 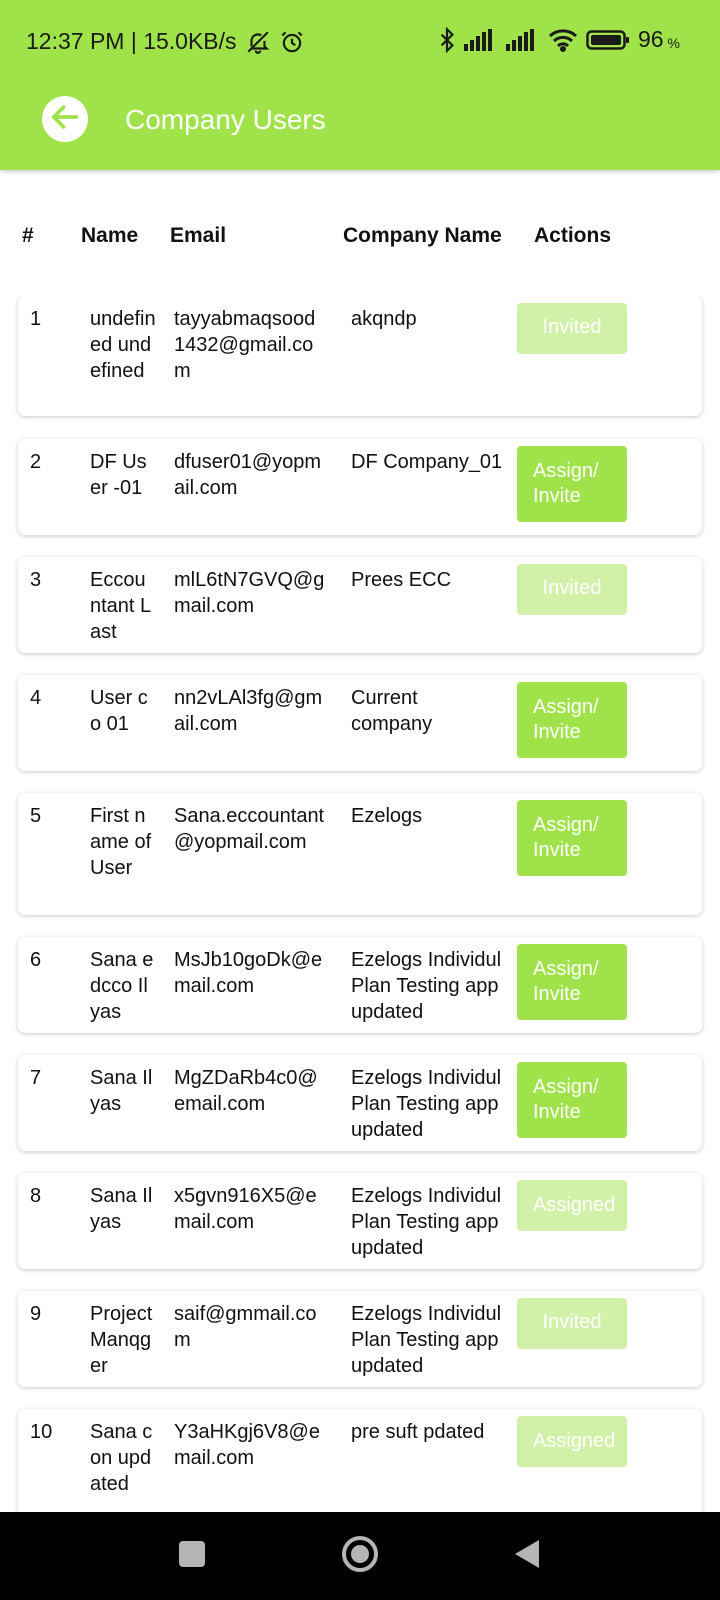 What do you see at coordinates (121, 1458) in the screenshot?
I see `row-user-name: Sana con updated` at bounding box center [121, 1458].